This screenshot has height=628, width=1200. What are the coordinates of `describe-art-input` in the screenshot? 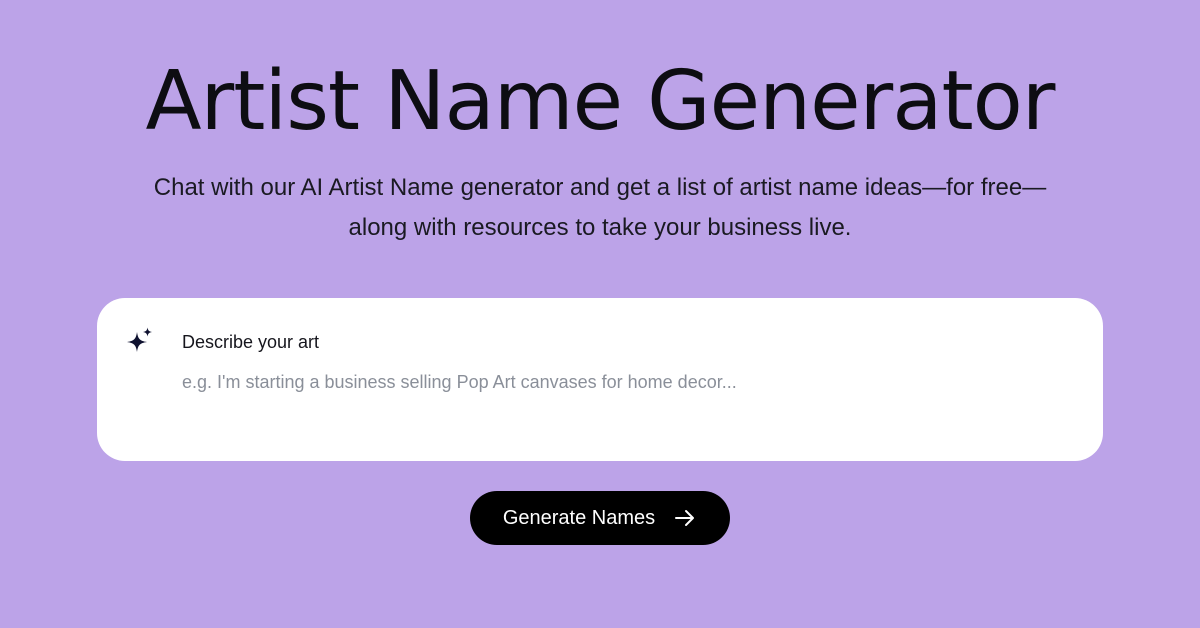 It's located at (622, 382).